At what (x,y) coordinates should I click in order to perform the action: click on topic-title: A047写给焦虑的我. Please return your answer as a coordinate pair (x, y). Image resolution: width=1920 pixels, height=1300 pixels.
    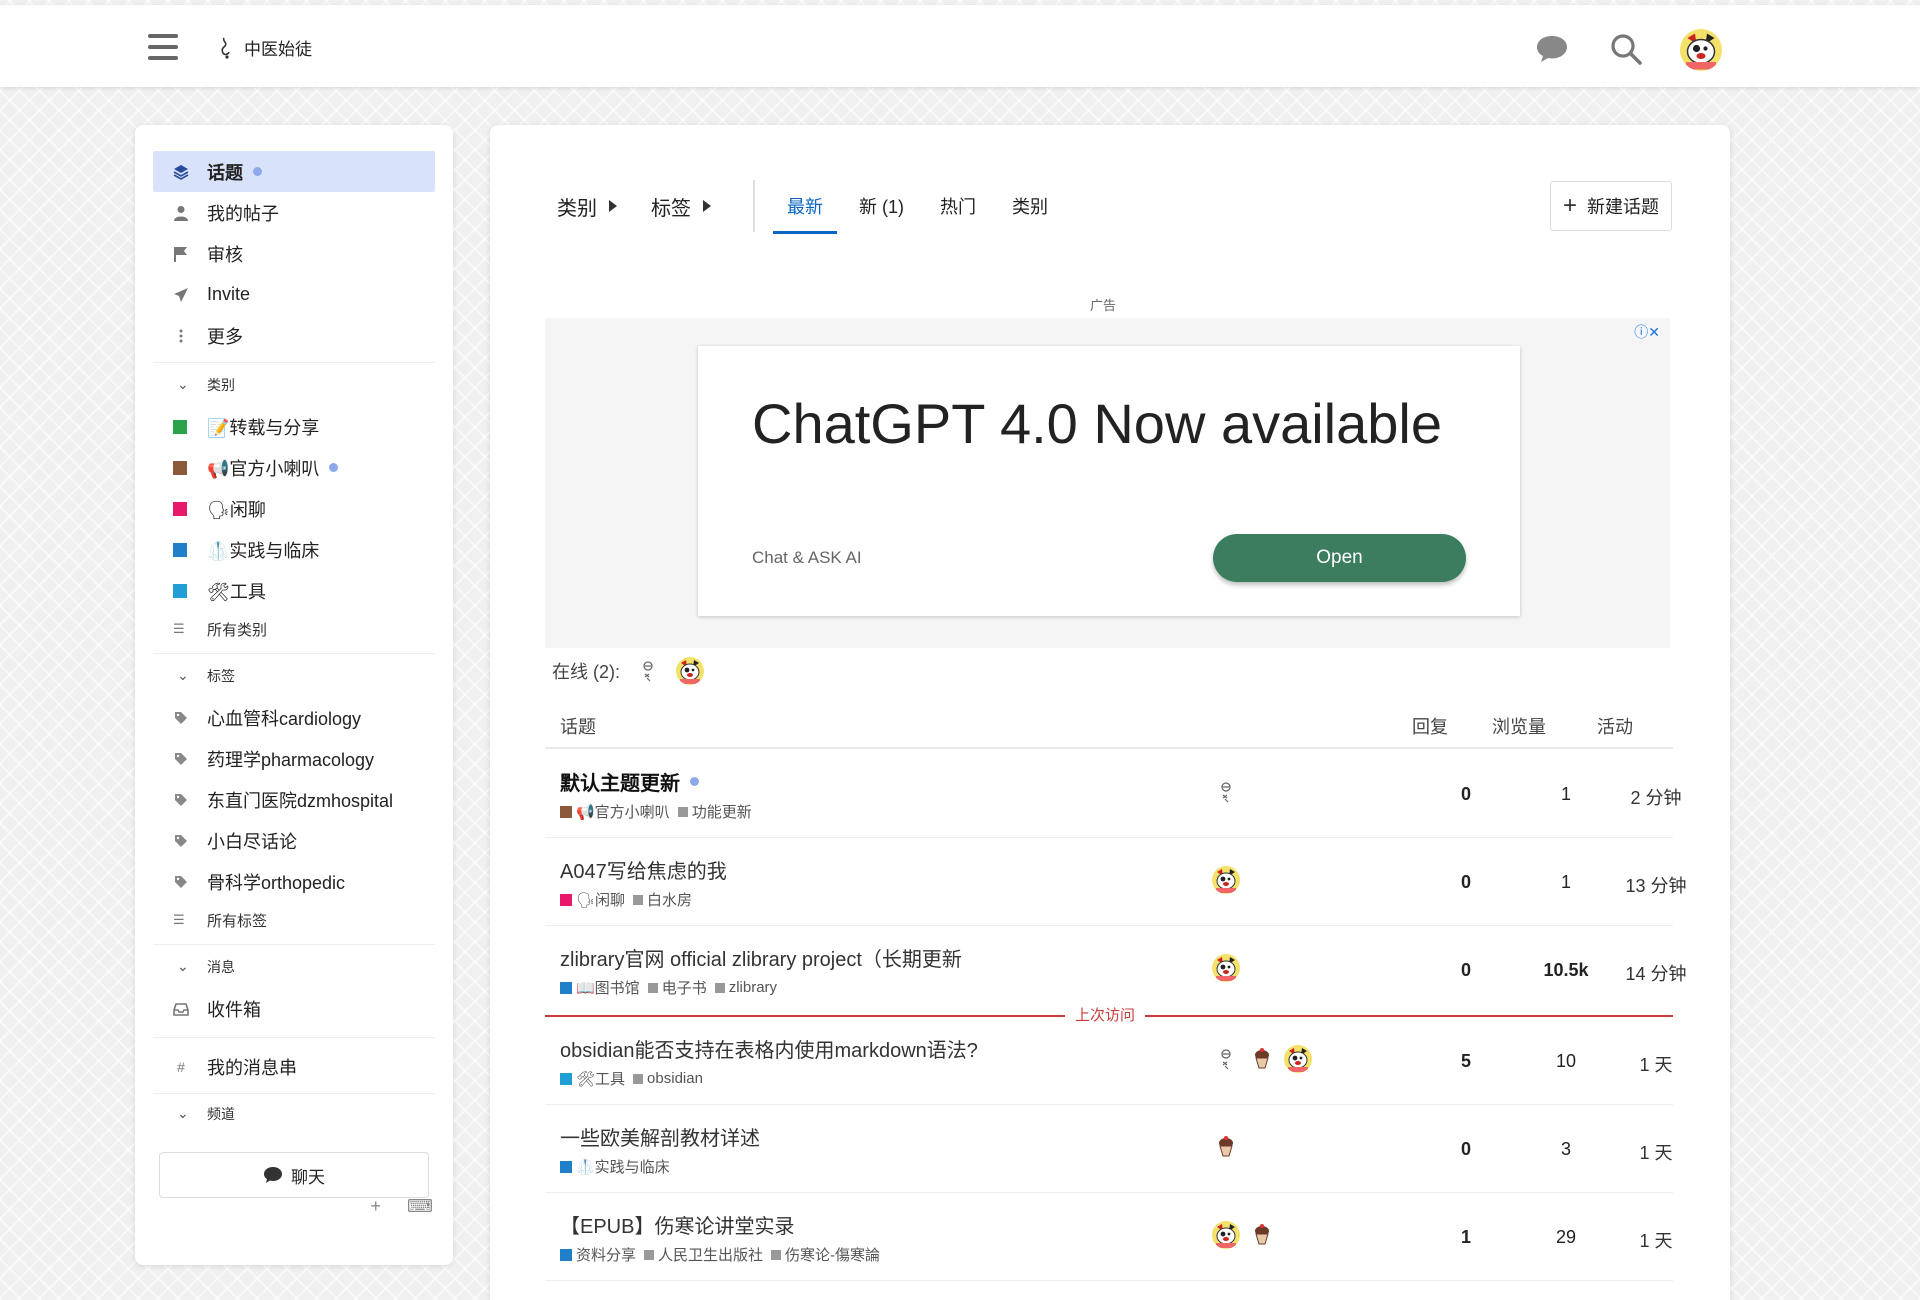
    Looking at the image, I should click on (643, 869).